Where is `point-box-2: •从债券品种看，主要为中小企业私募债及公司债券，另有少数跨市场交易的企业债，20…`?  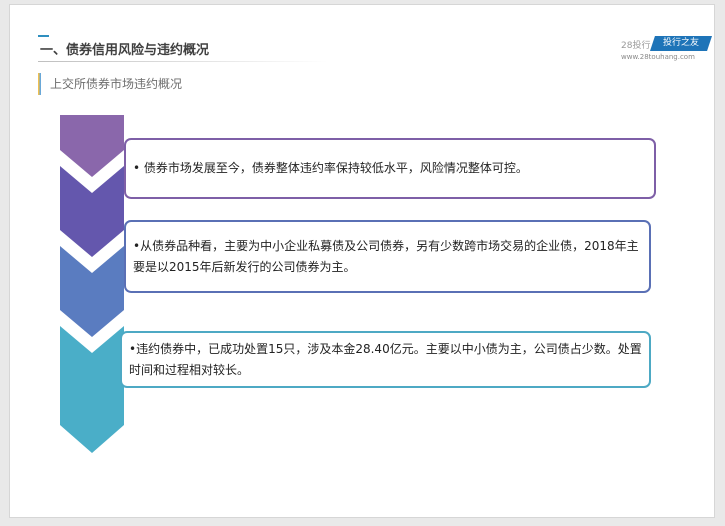 point-box-2: •从债券品种看，主要为中小企业私募债及公司债券，另有少数跨市场交易的企业债，20… is located at coordinates (387, 256).